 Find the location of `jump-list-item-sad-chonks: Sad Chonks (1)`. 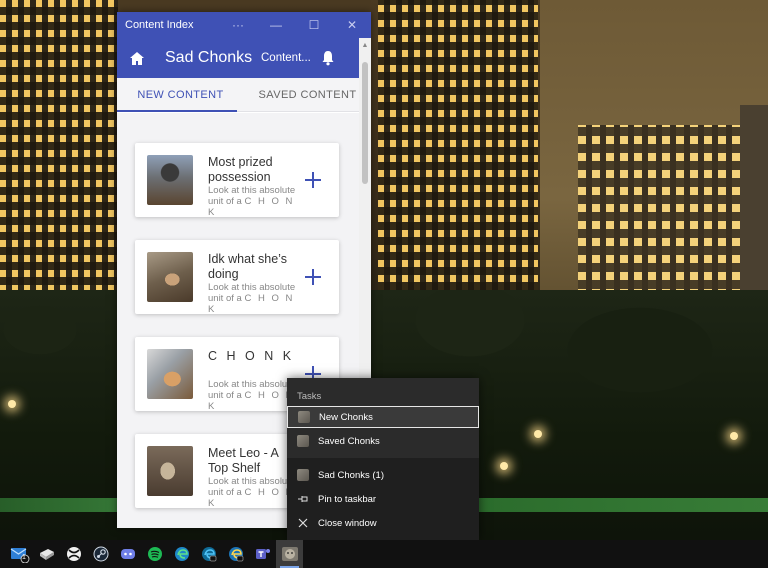

jump-list-item-sad-chonks: Sad Chonks (1) is located at coordinates (383, 475).